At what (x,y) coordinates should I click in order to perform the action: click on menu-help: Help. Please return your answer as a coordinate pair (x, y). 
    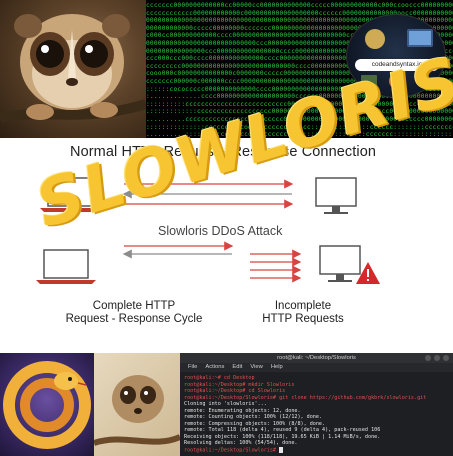
    Looking at the image, I should click on (277, 367).